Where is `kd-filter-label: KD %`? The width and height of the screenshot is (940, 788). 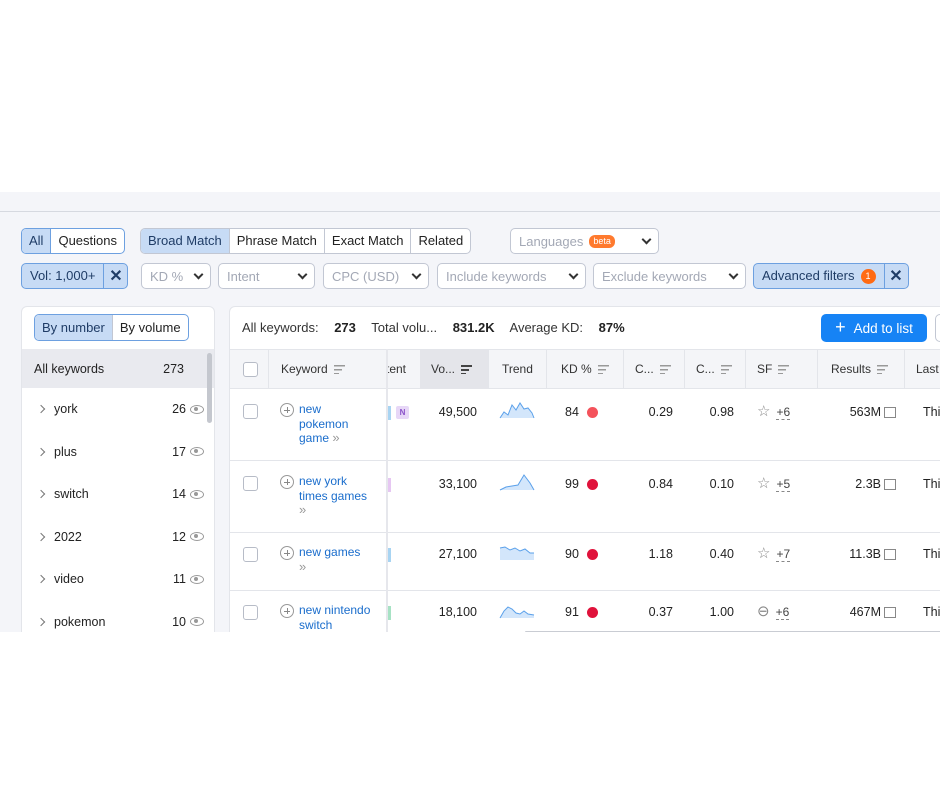
kd-filter-label: KD % is located at coordinates (167, 276).